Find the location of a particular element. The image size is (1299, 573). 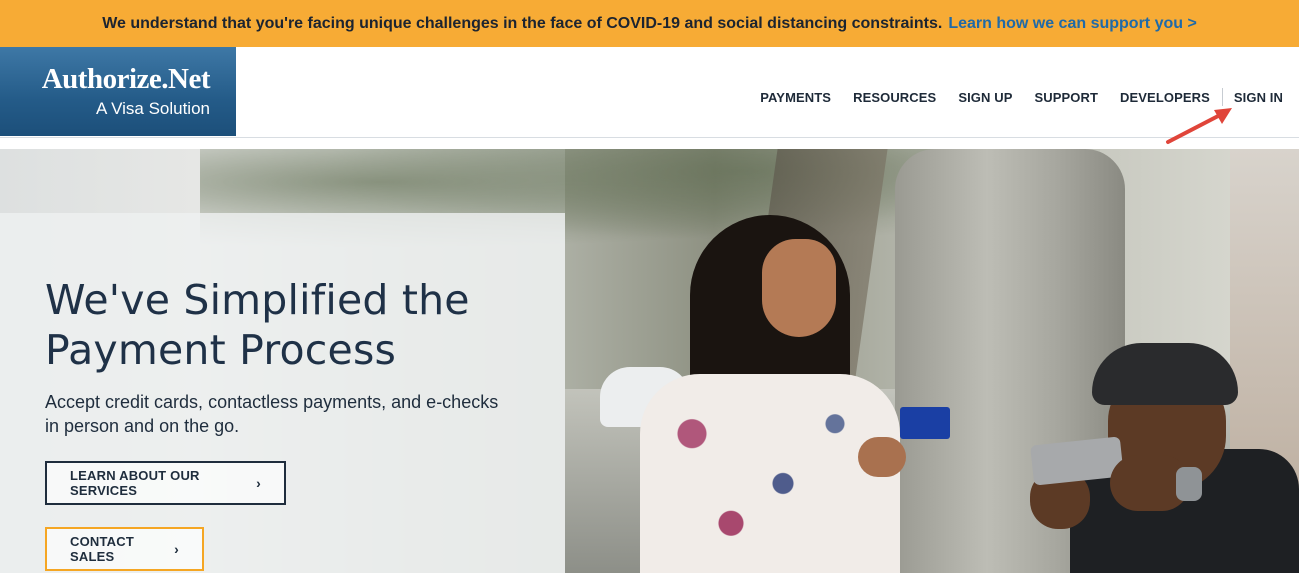

learn-about-services-label: LEARN ABOUT OUR SERVICES is located at coordinates (135, 483).